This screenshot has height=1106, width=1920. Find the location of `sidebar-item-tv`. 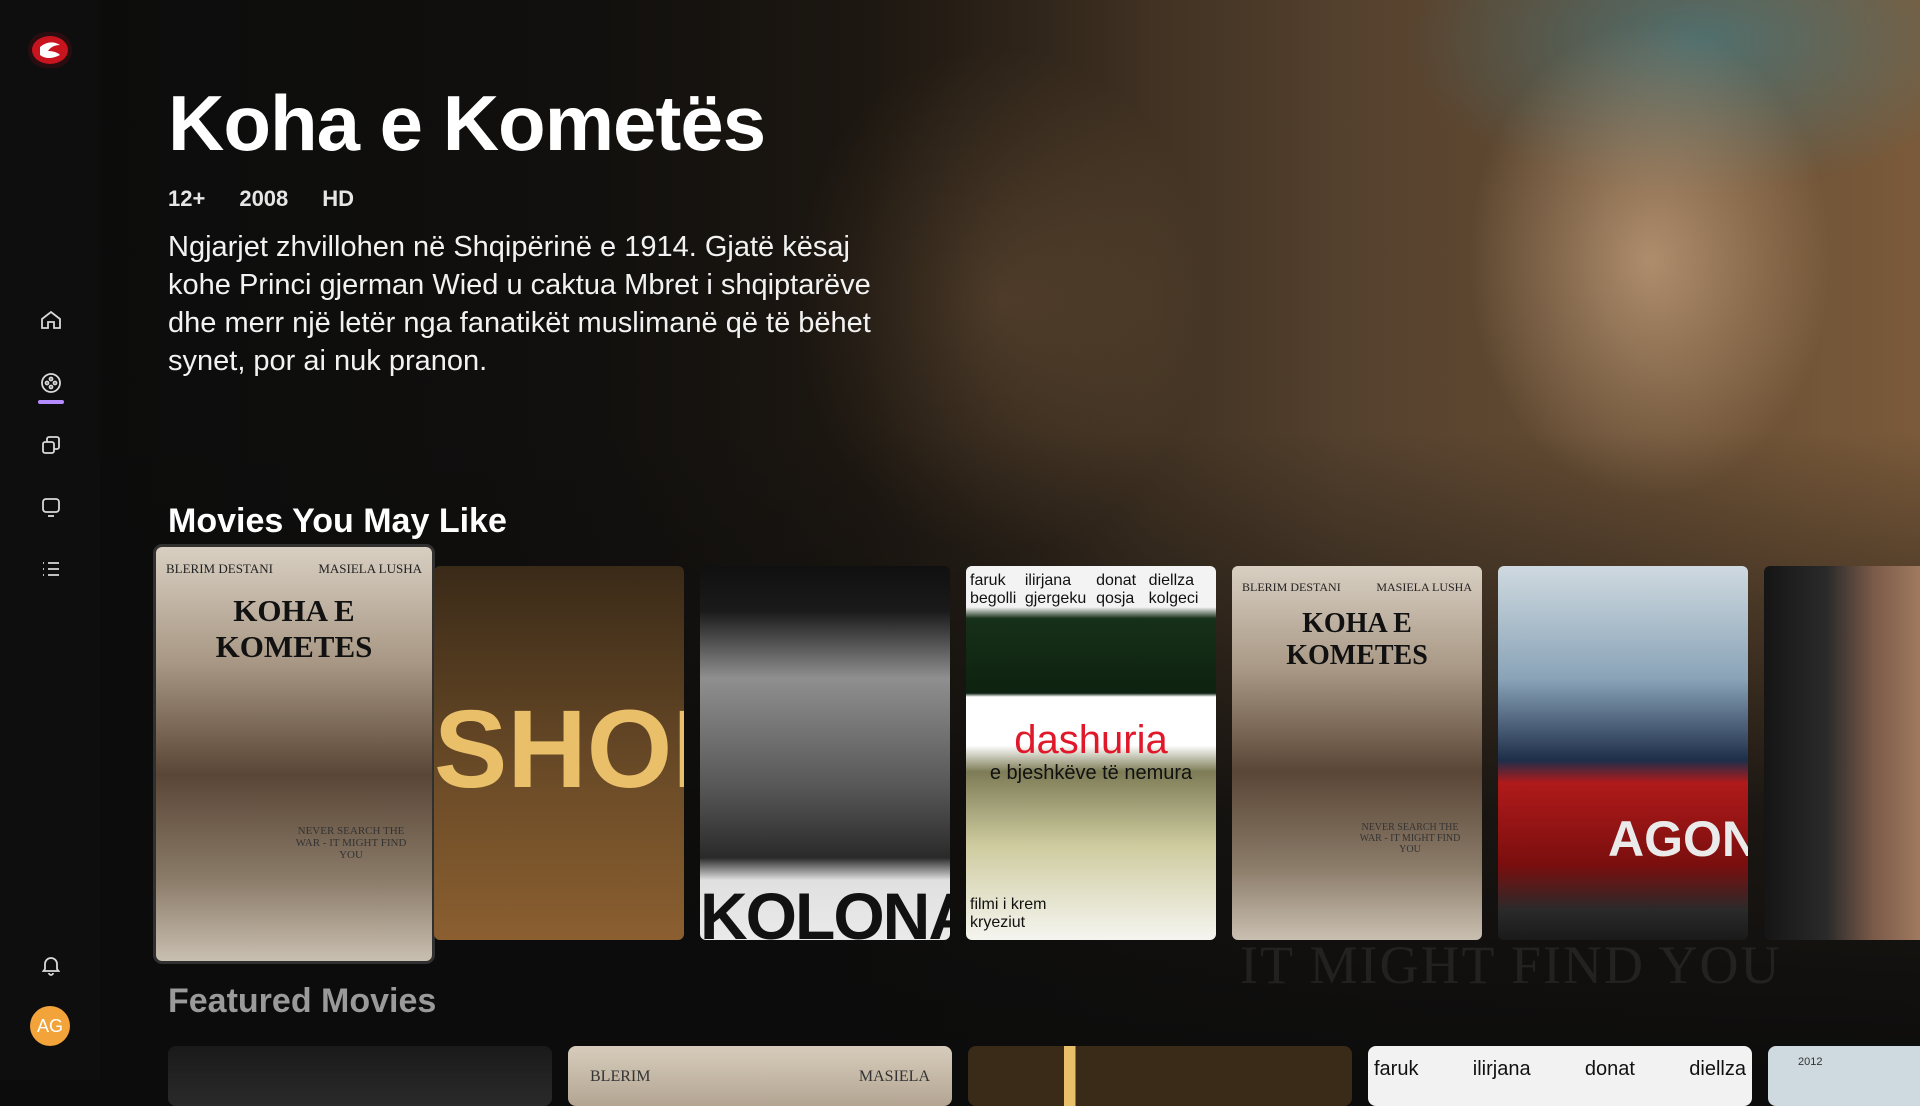

sidebar-item-tv is located at coordinates (51, 507).